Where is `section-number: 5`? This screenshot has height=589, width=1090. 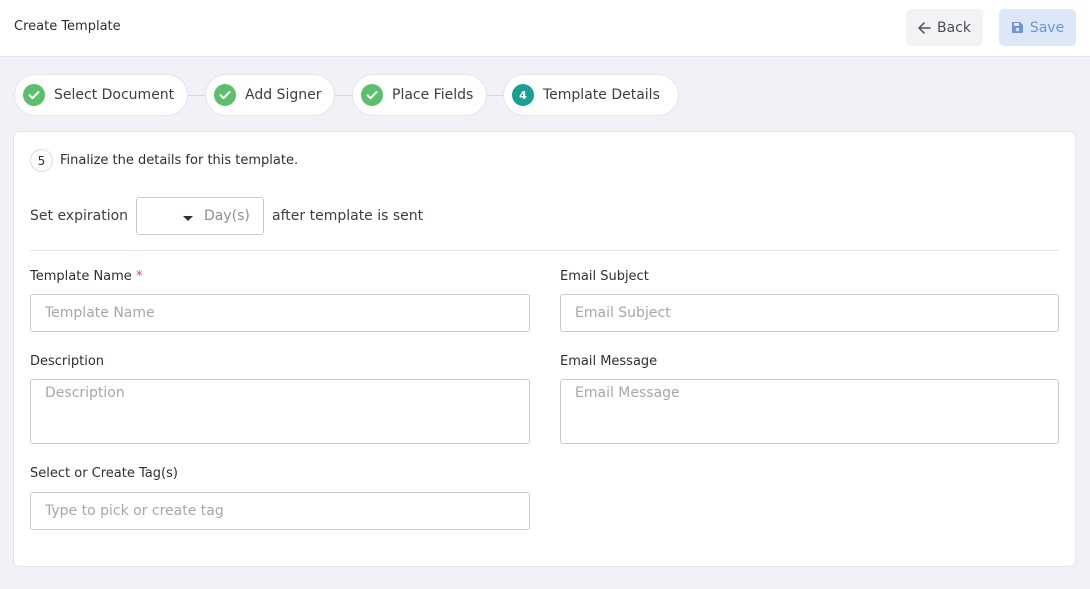
section-number: 5 is located at coordinates (41, 160).